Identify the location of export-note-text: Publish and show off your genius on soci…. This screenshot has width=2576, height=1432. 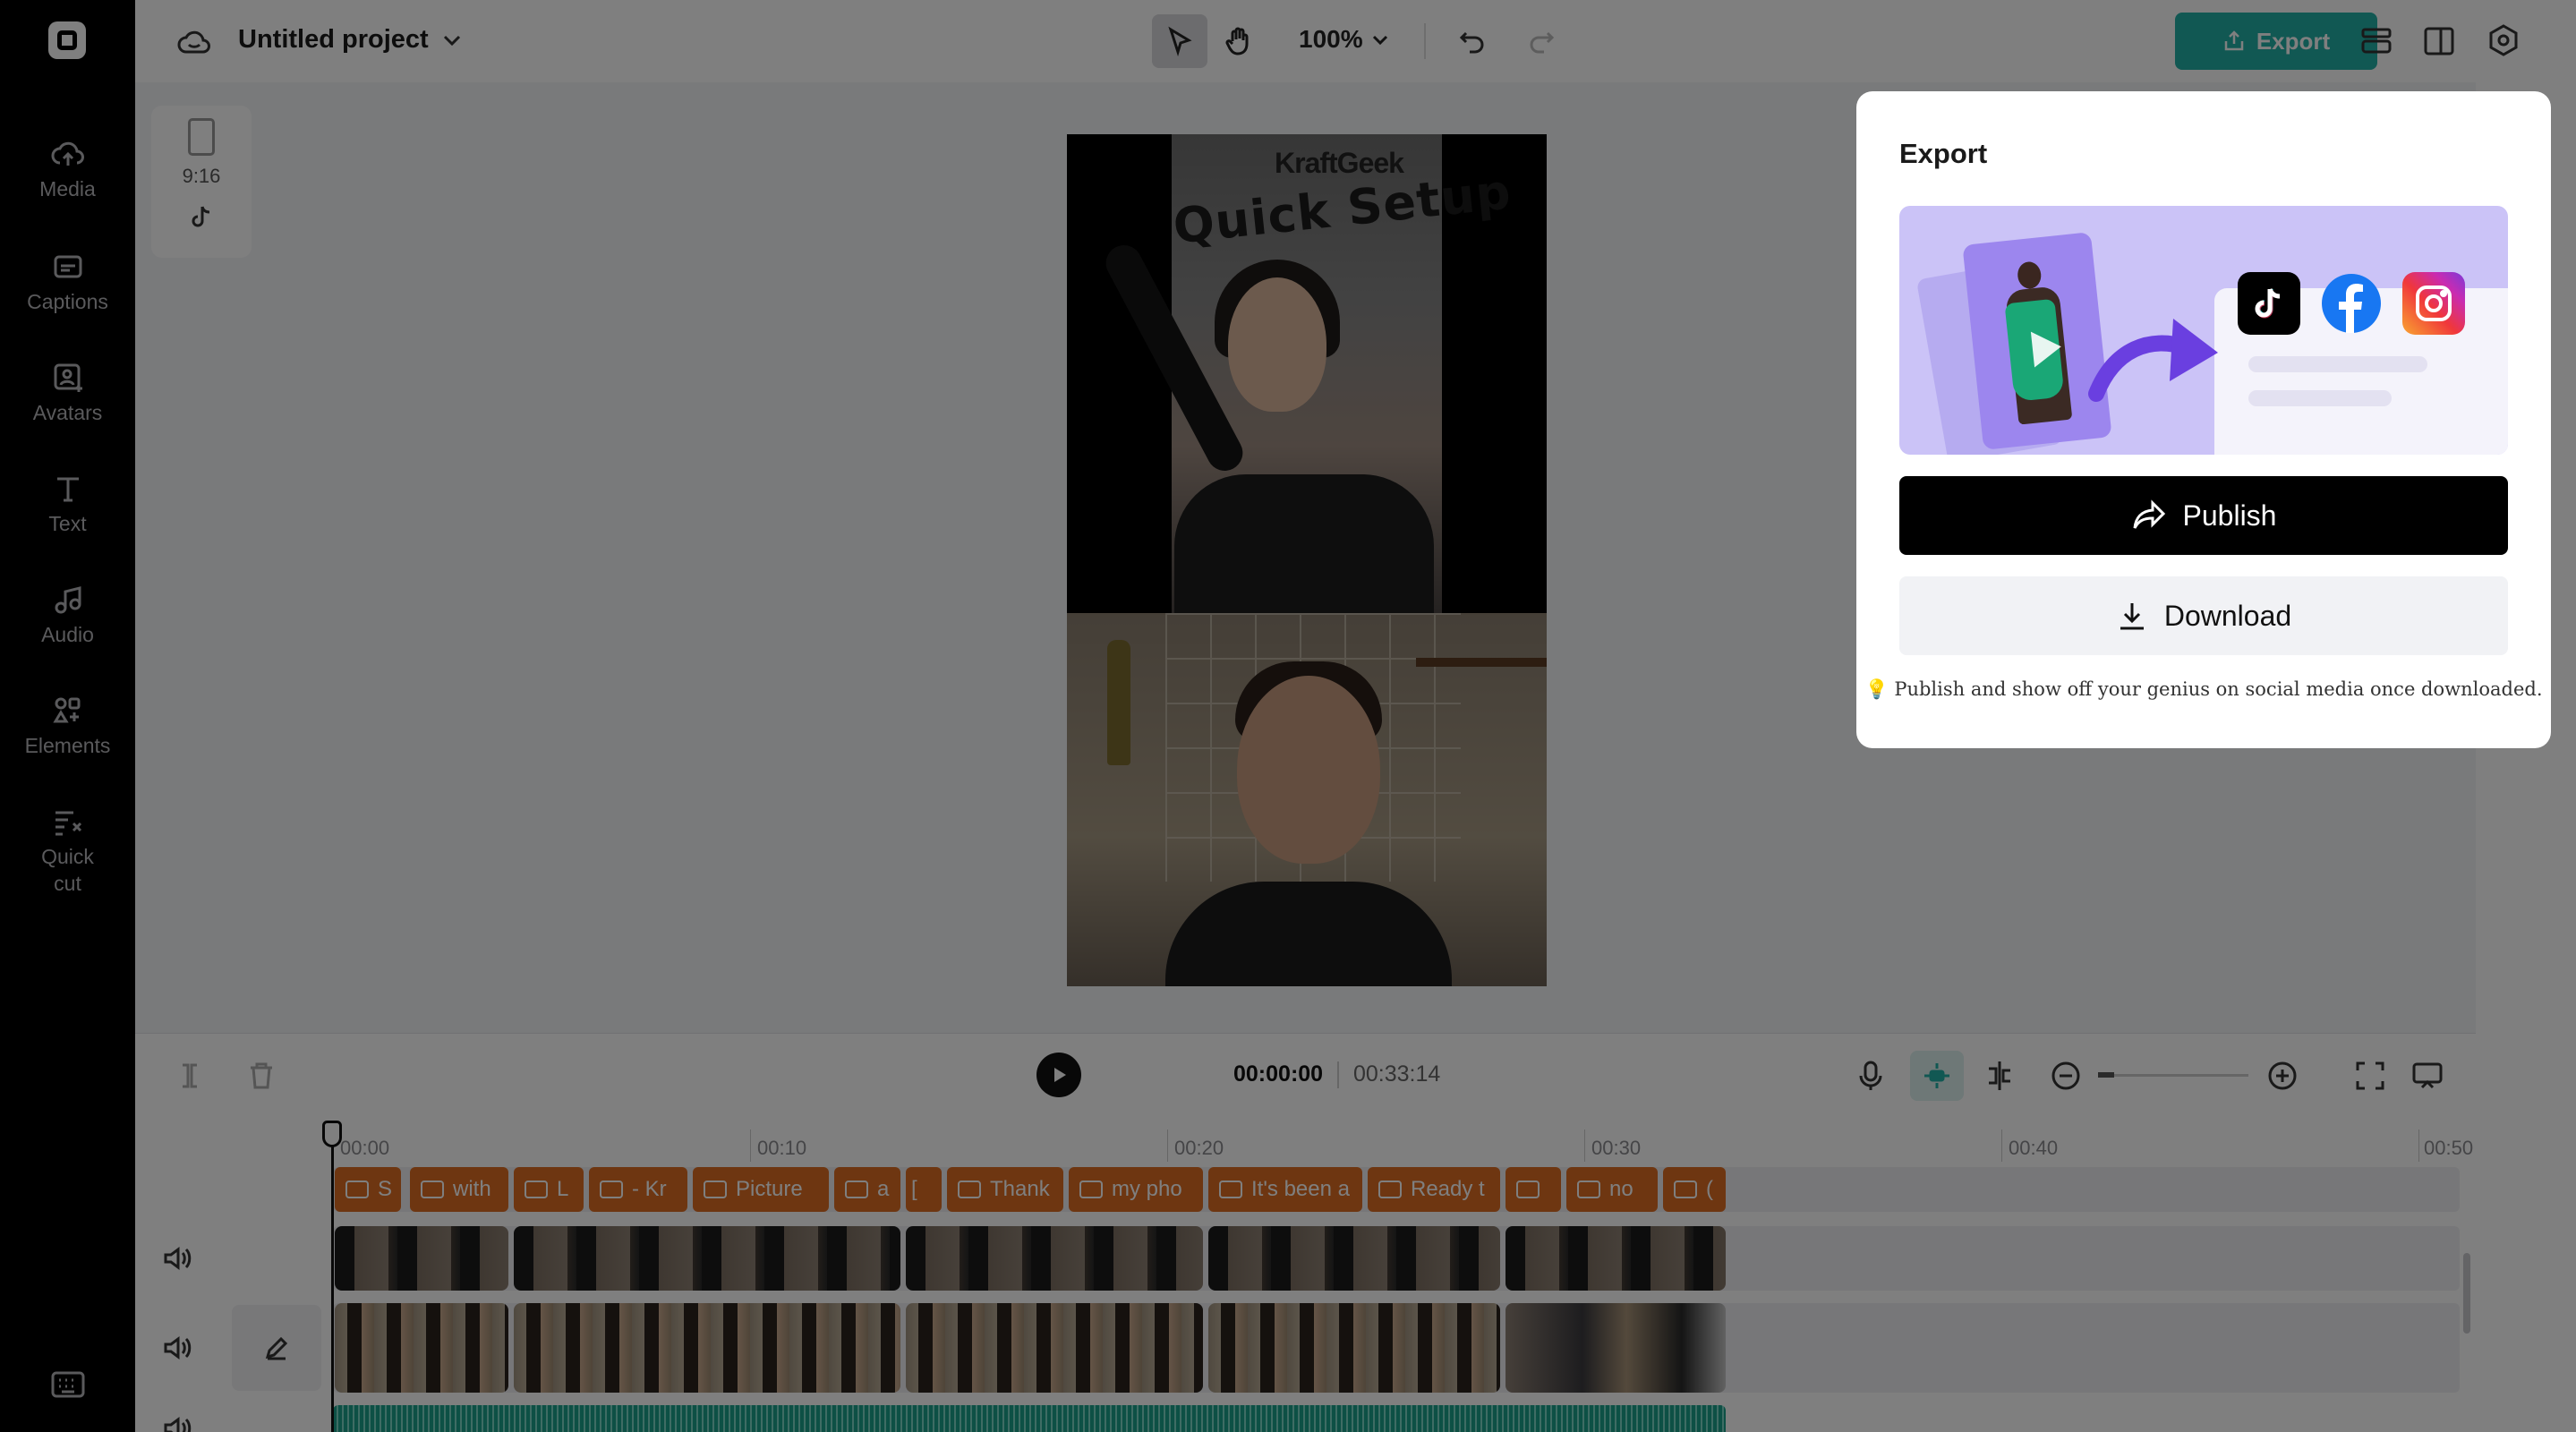
(2218, 689).